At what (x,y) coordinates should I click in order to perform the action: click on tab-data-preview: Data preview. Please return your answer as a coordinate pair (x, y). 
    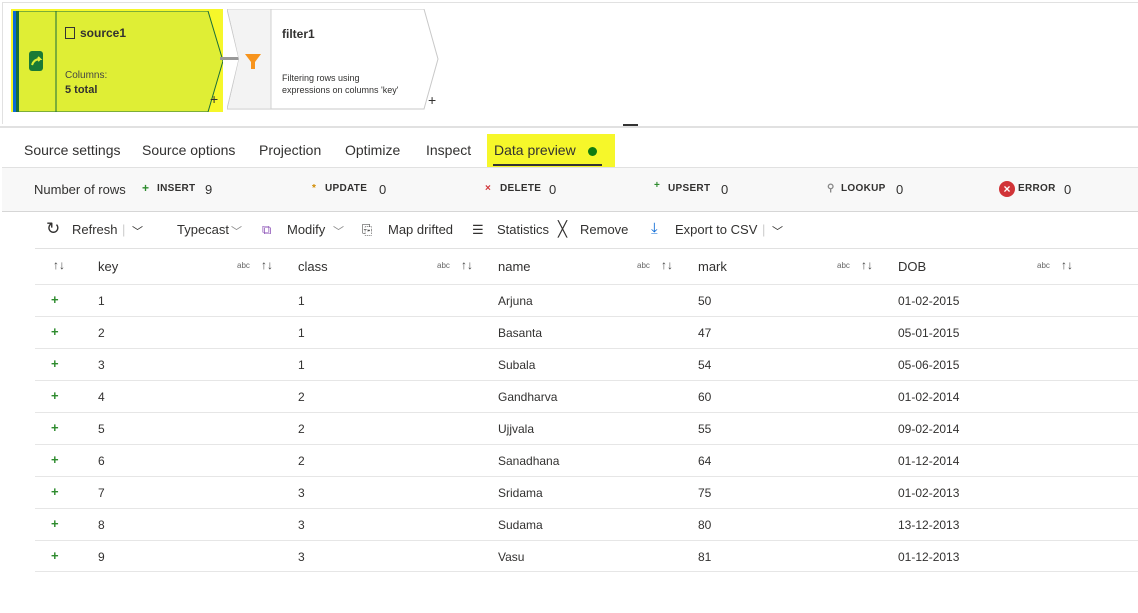
    Looking at the image, I should click on (551, 152).